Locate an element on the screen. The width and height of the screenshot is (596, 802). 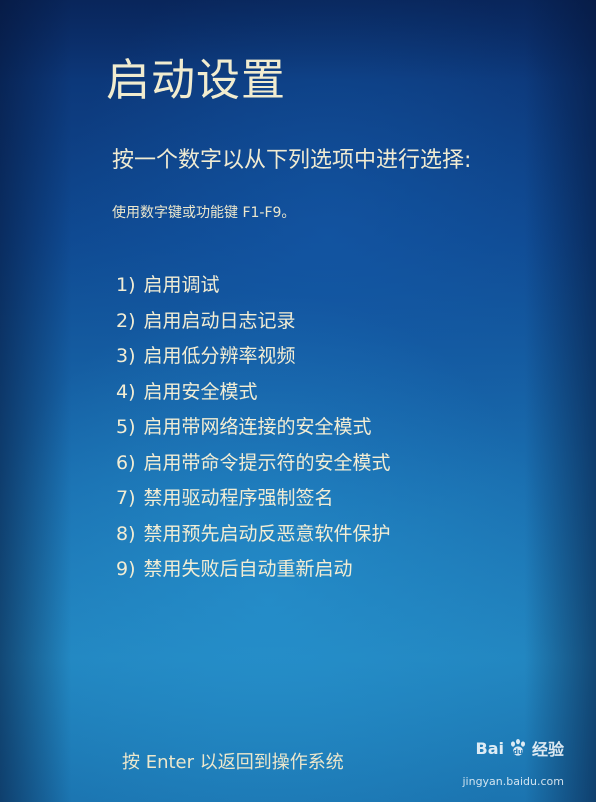
option-number: 6) is located at coordinates (126, 462).